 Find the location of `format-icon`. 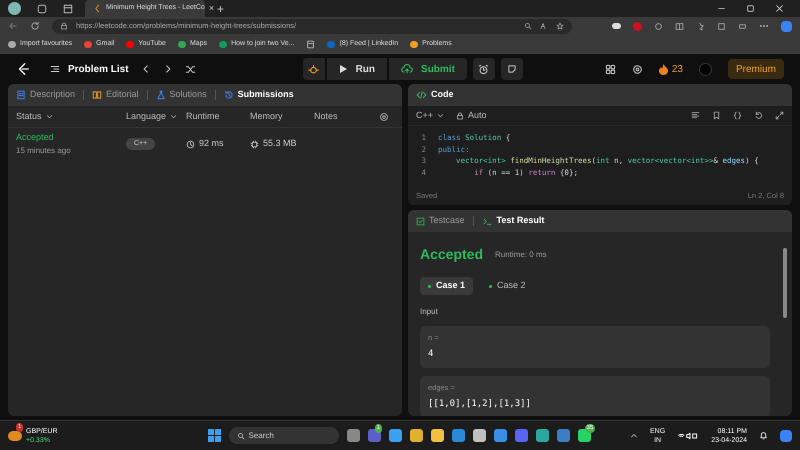

format-icon is located at coordinates (695, 115).